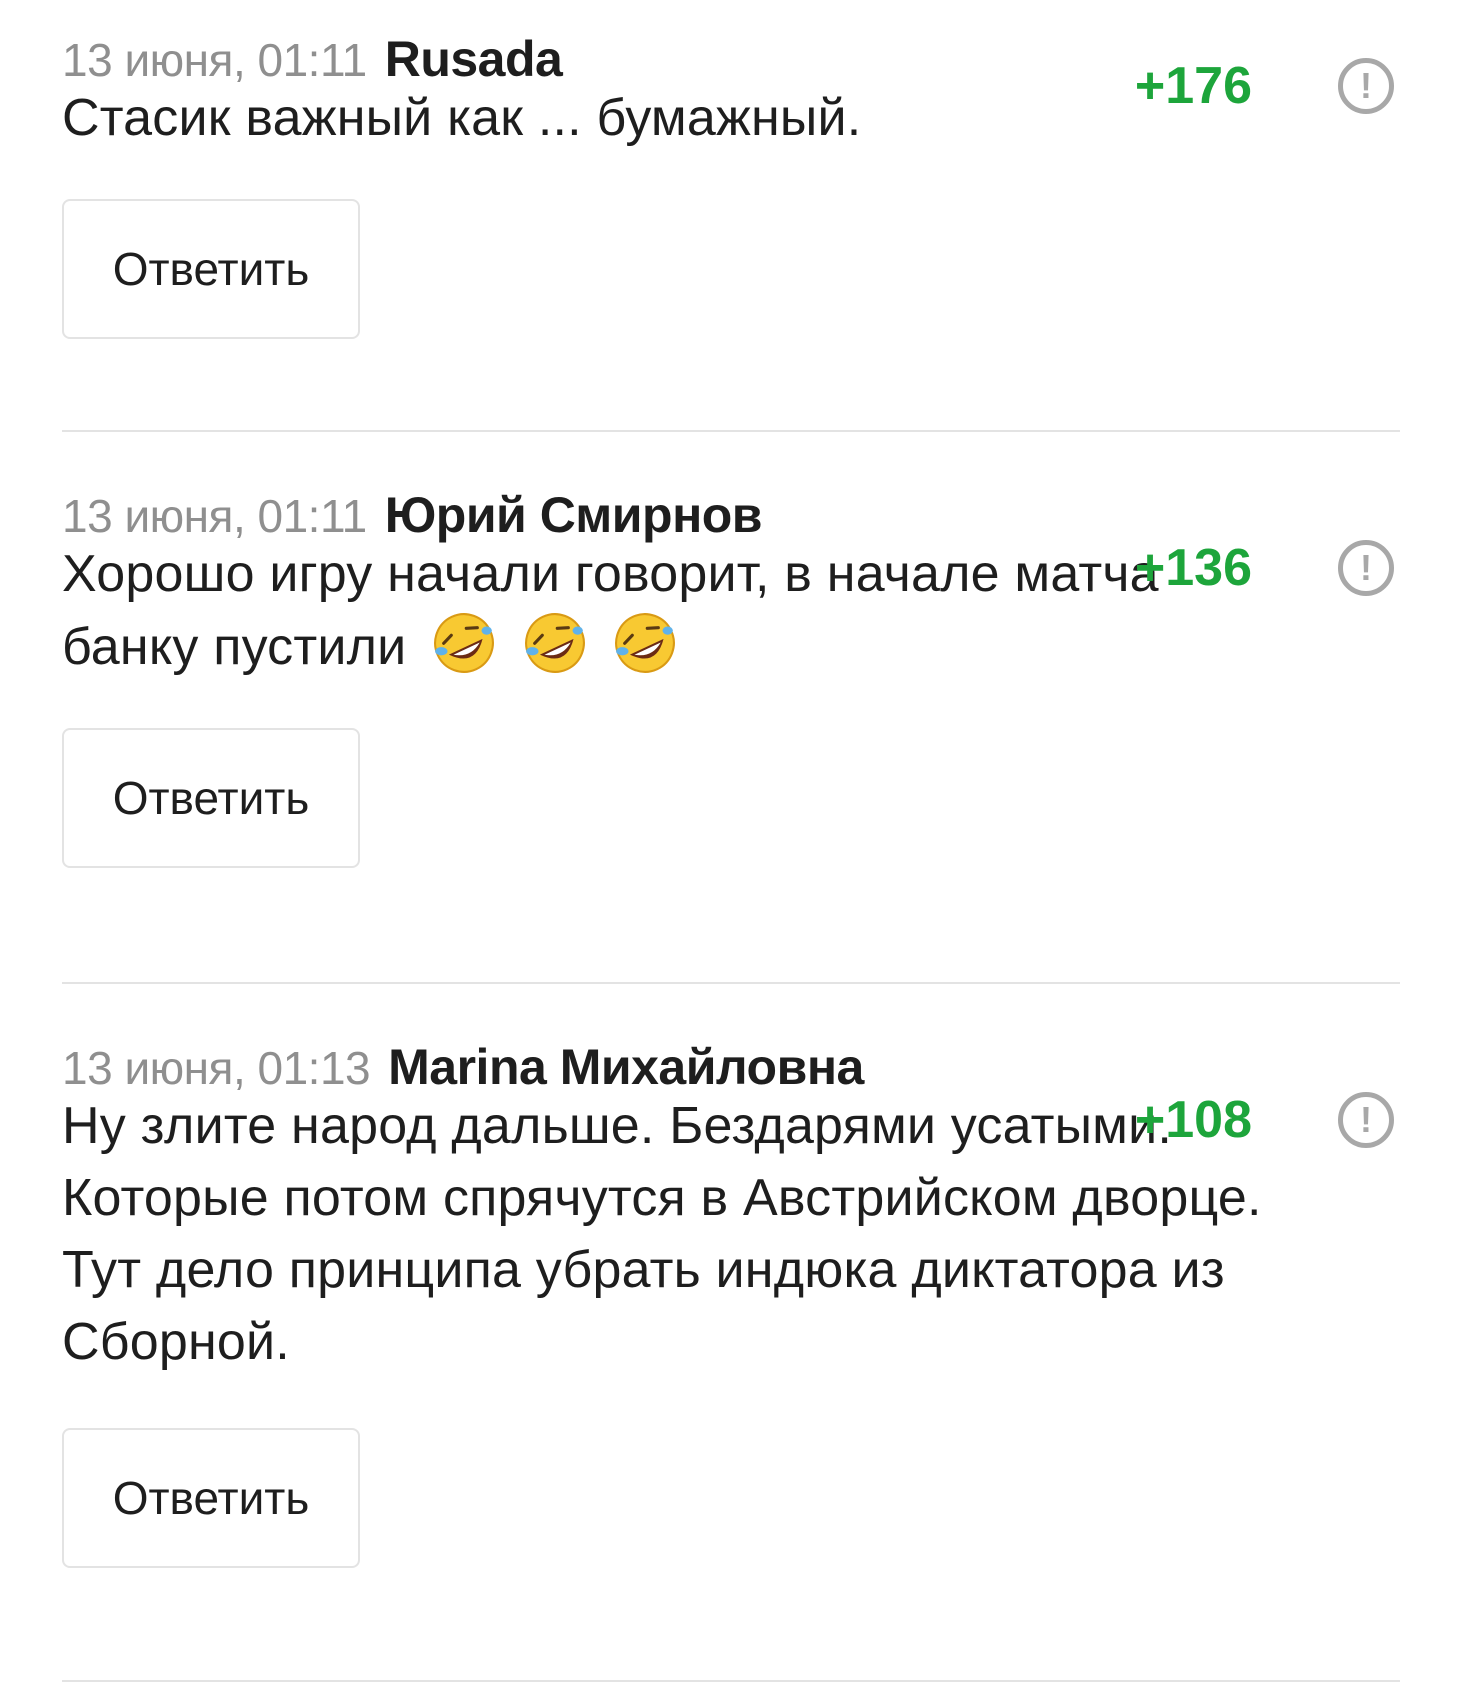 The height and width of the screenshot is (1682, 1460). What do you see at coordinates (216, 1068) in the screenshot?
I see `comment-time: 13 июня, 01:13` at bounding box center [216, 1068].